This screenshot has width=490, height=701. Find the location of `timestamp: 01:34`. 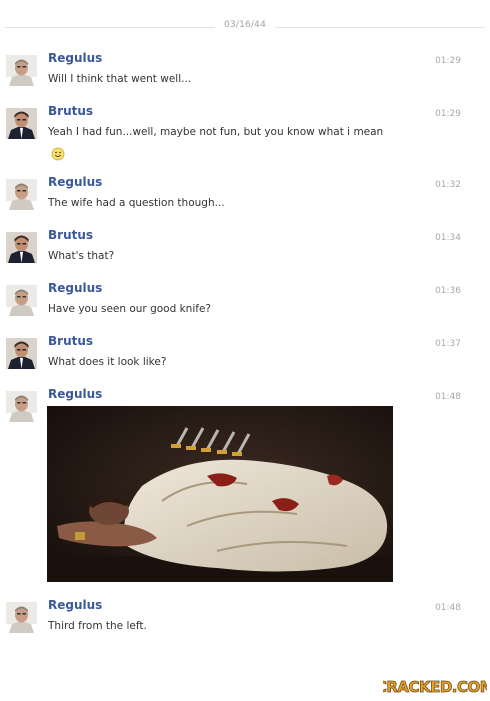

timestamp: 01:34 is located at coordinates (448, 238).